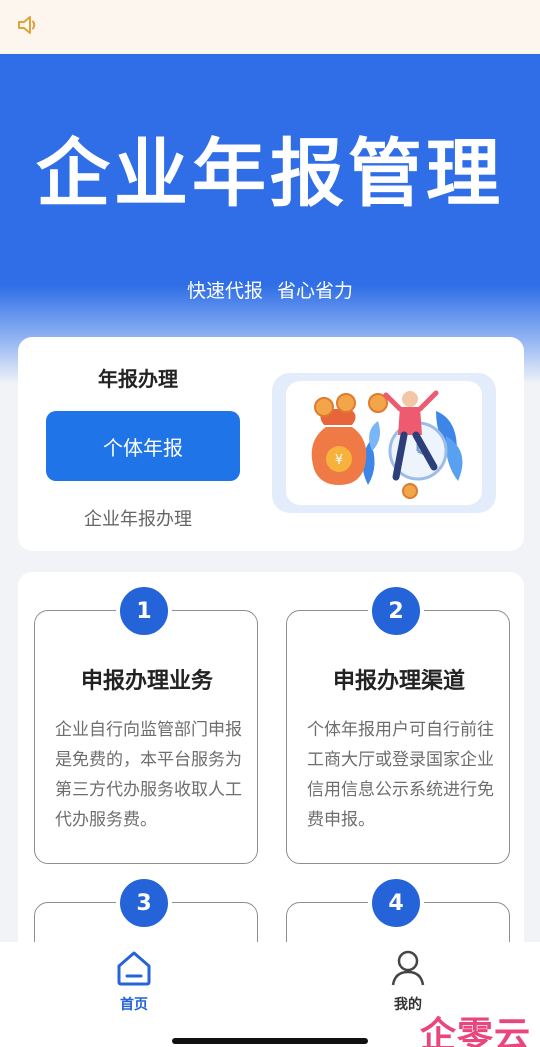  I want to click on notice-bar, so click(270, 27).